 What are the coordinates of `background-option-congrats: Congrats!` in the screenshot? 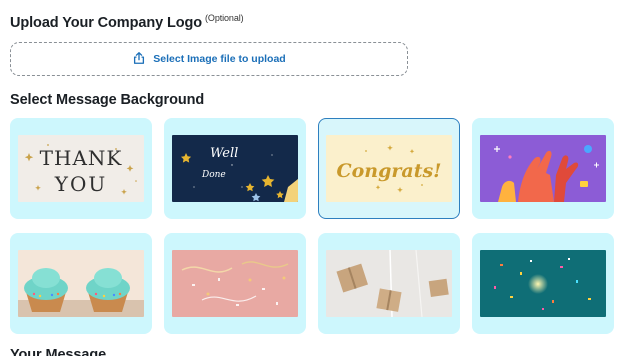 It's located at (389, 168).